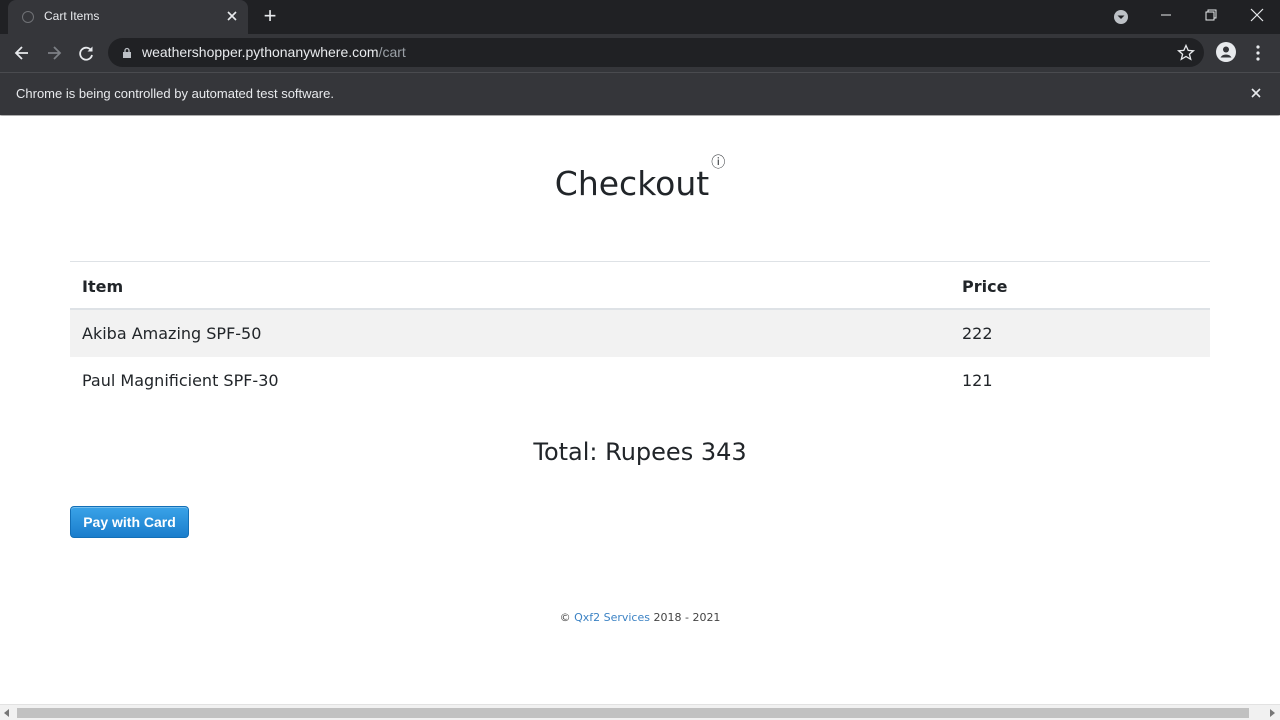 The height and width of the screenshot is (720, 1280). Describe the element at coordinates (1211, 16) in the screenshot. I see `restore-icon` at that location.